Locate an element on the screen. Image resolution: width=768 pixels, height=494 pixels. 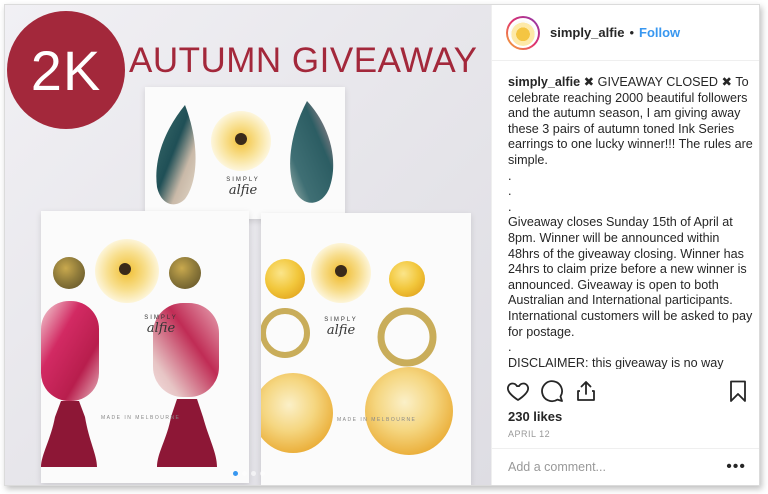
share-icon is located at coordinates (587, 392).